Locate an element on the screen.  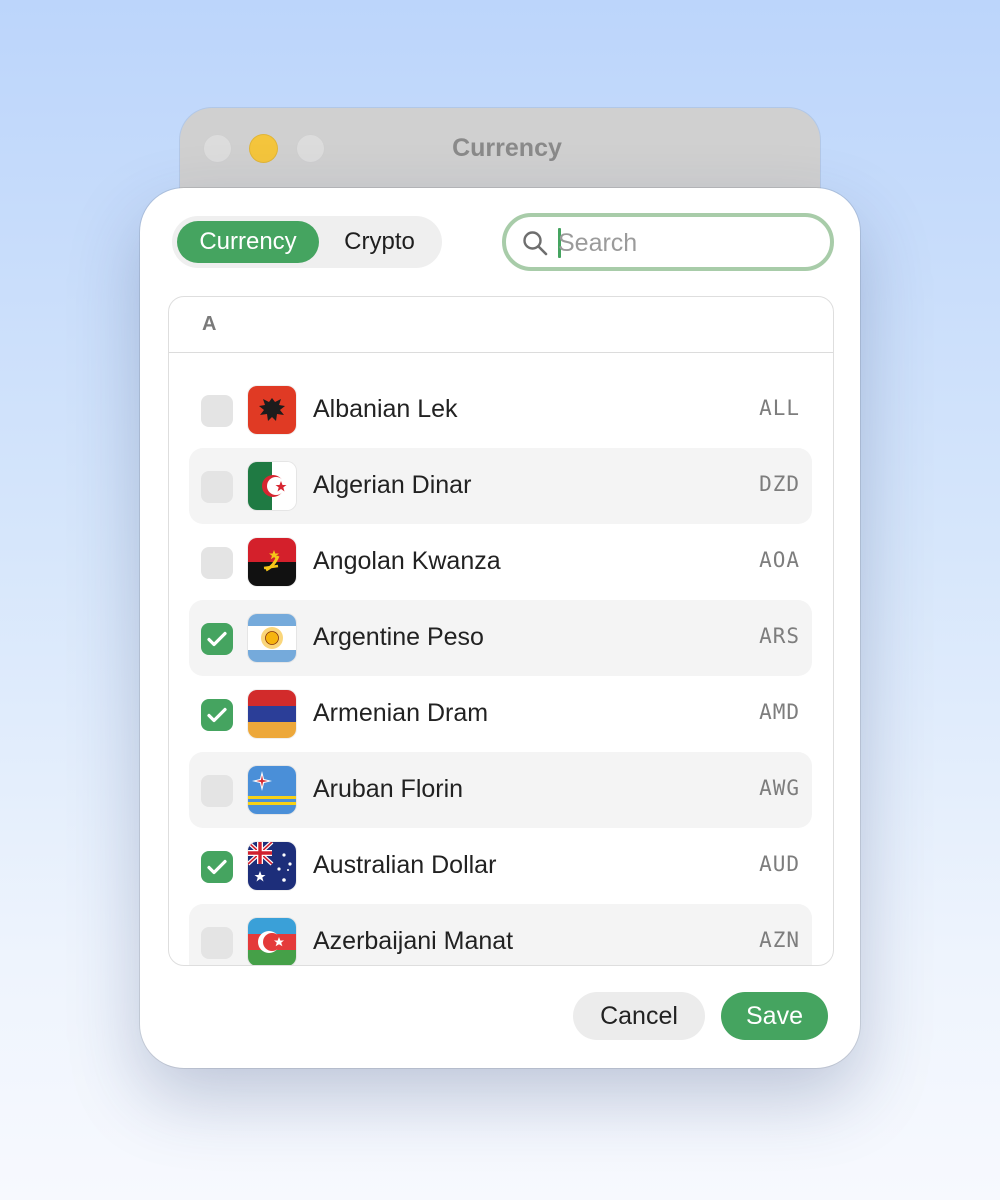
segment-crypto: Crypto is located at coordinates (379, 242).